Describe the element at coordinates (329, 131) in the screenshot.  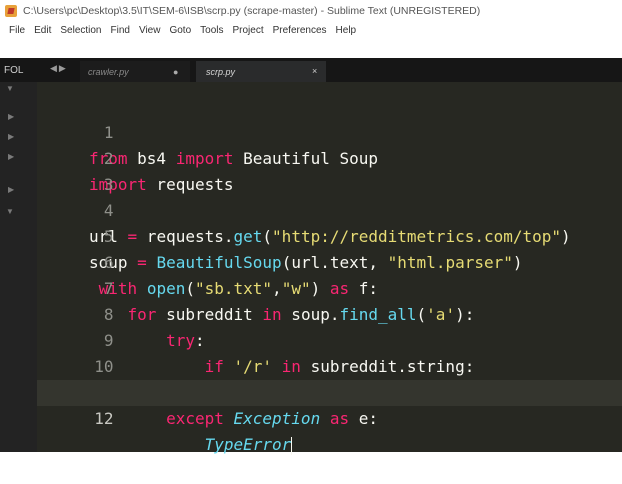
I see `code-line: 1 from bs4 import Beautiful Soup` at that location.